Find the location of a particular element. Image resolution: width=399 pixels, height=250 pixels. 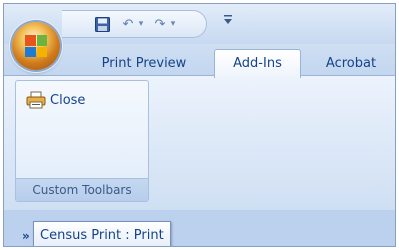

tab-acrobat: Acrobat is located at coordinates (351, 64).